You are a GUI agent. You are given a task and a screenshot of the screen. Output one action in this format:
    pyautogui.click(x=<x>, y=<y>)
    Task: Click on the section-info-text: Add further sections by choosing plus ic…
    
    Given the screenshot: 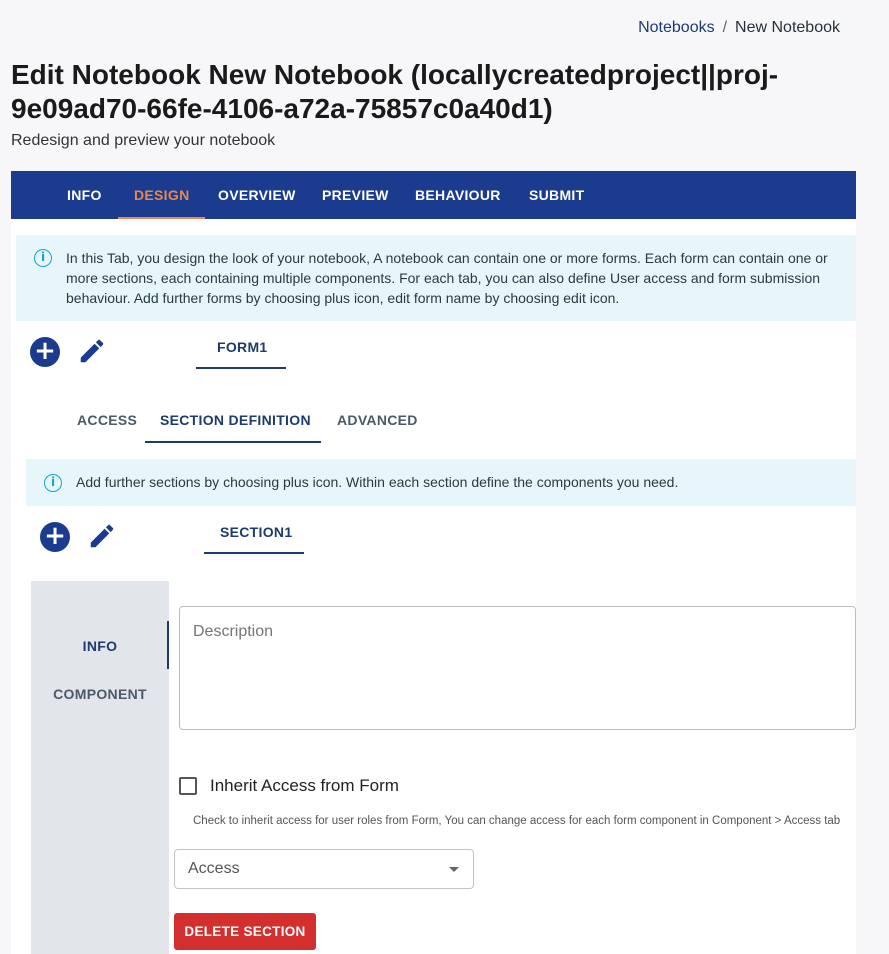 What is the action you would take?
    pyautogui.click(x=377, y=482)
    